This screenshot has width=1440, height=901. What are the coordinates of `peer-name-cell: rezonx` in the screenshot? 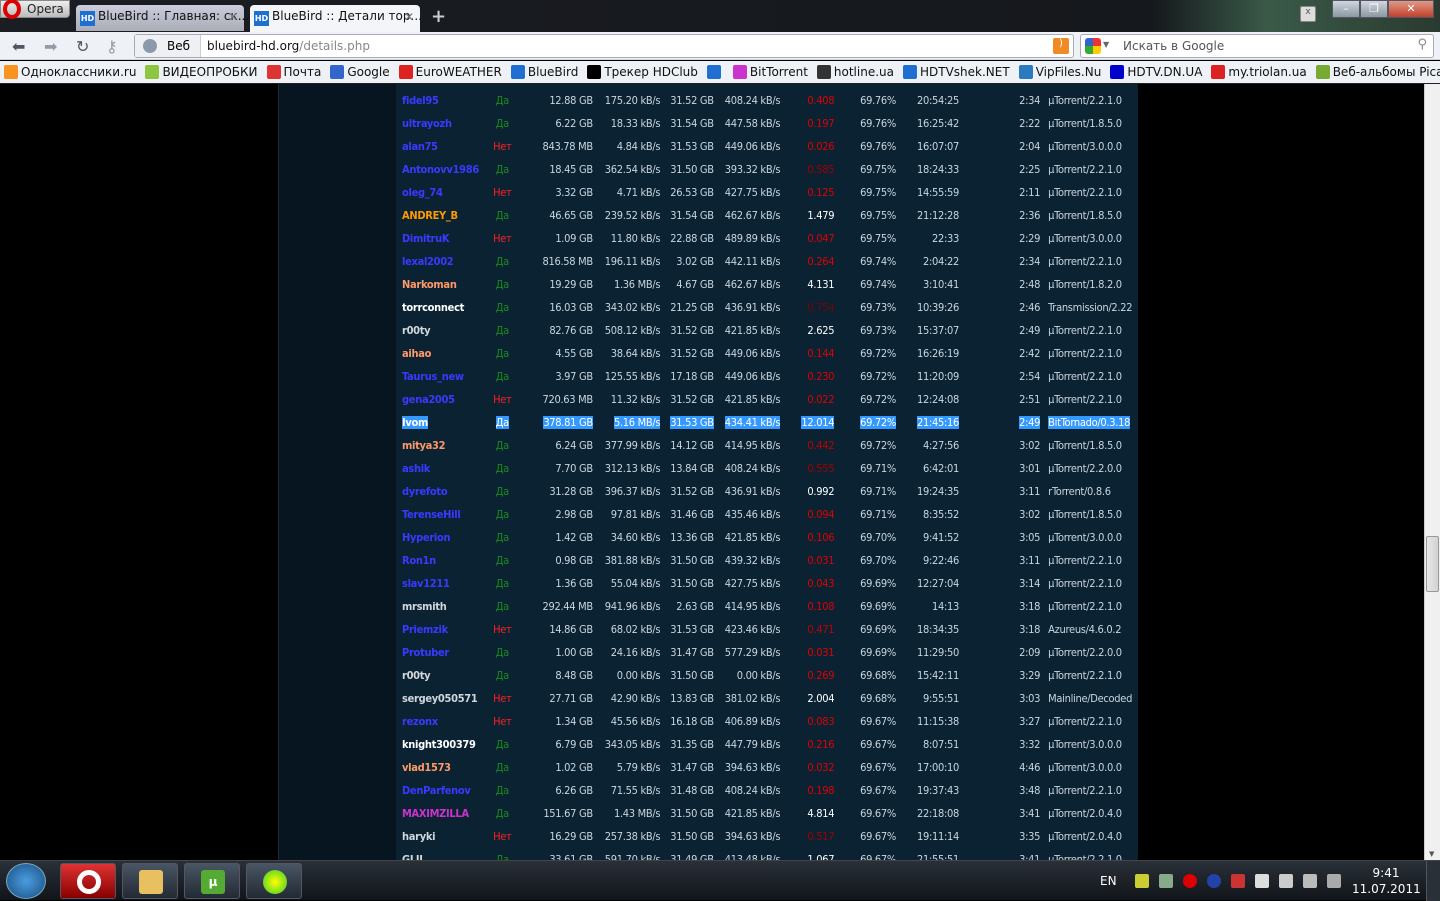 It's located at (443, 721).